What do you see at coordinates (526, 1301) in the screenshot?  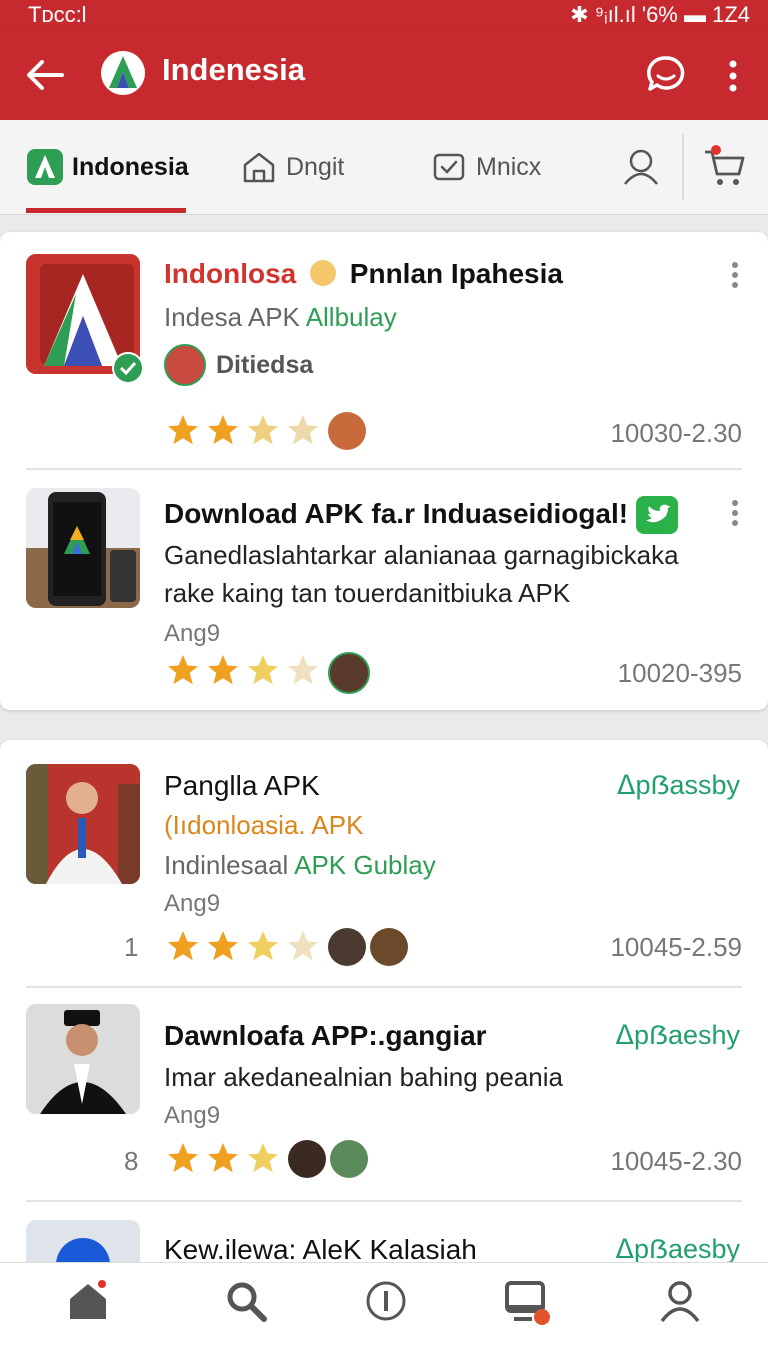 I see `downloads-icon` at bounding box center [526, 1301].